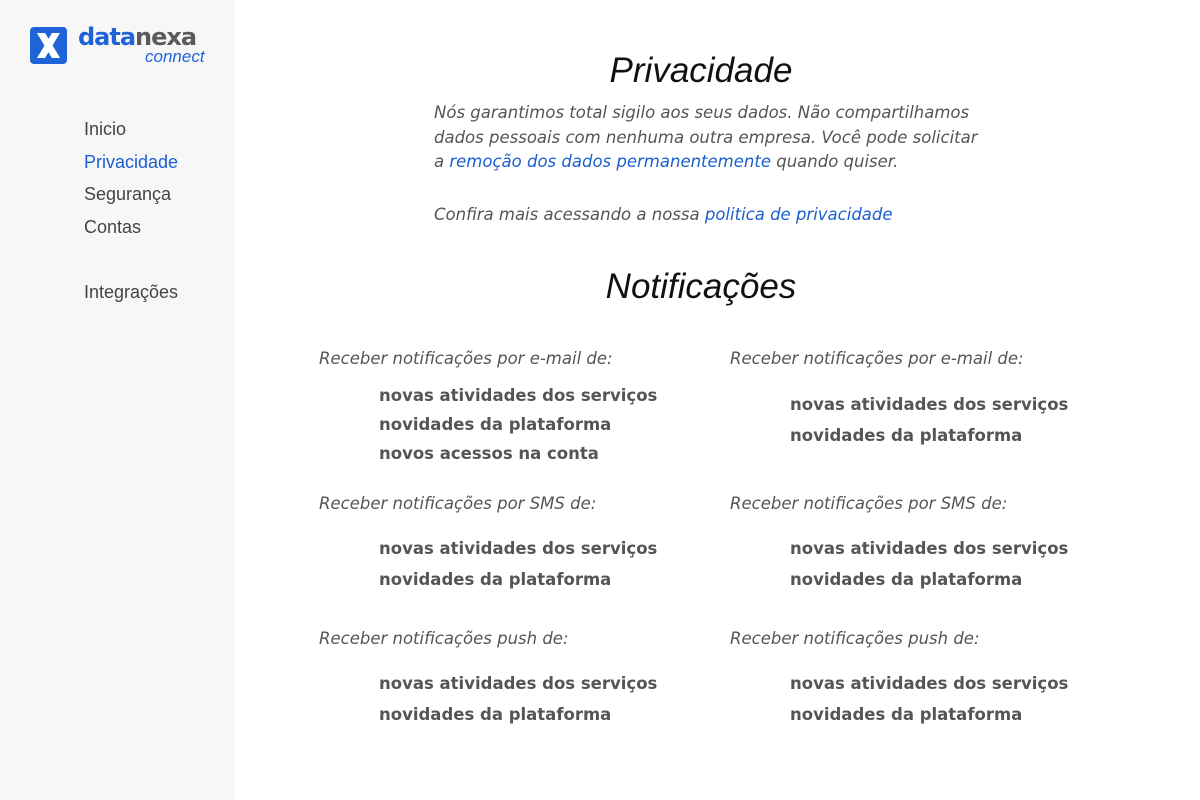  Describe the element at coordinates (131, 292) in the screenshot. I see `sidebar-item-integracoes: Integrações` at that location.